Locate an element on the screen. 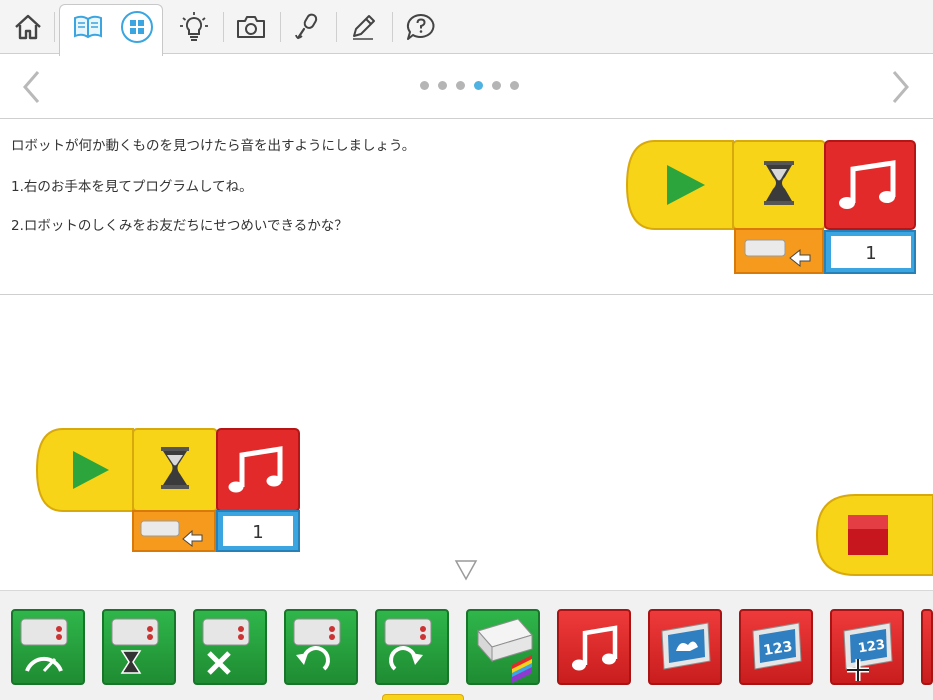  example-sound-value: 1 is located at coordinates (870, 253).